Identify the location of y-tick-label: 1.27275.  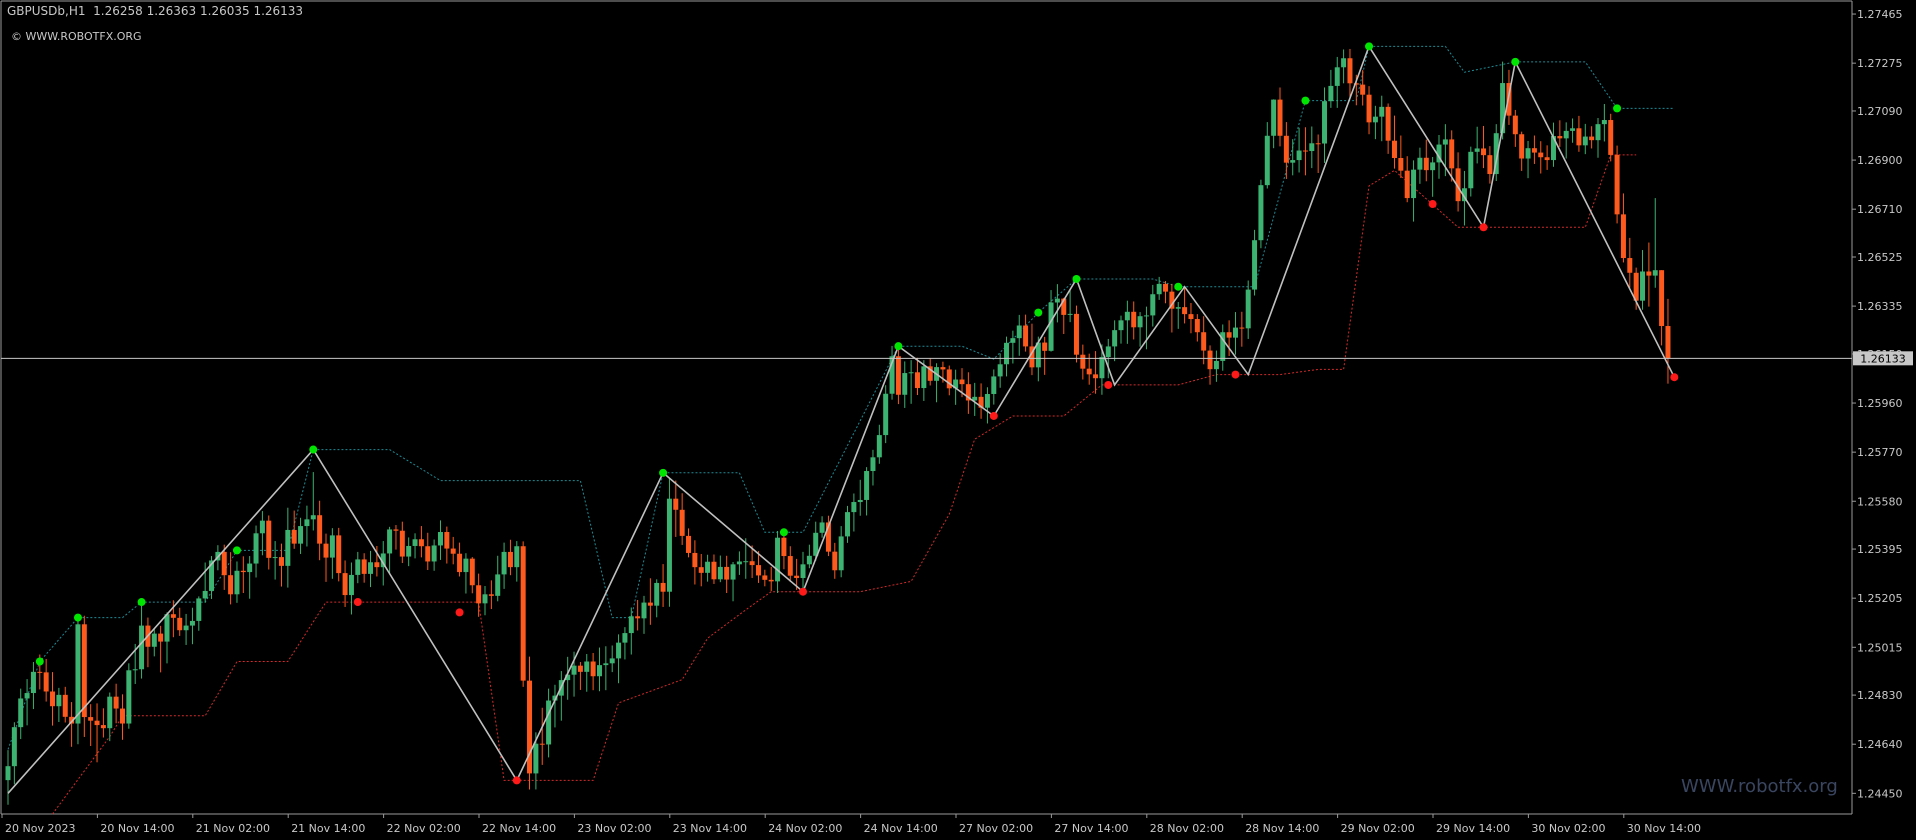
(1880, 63).